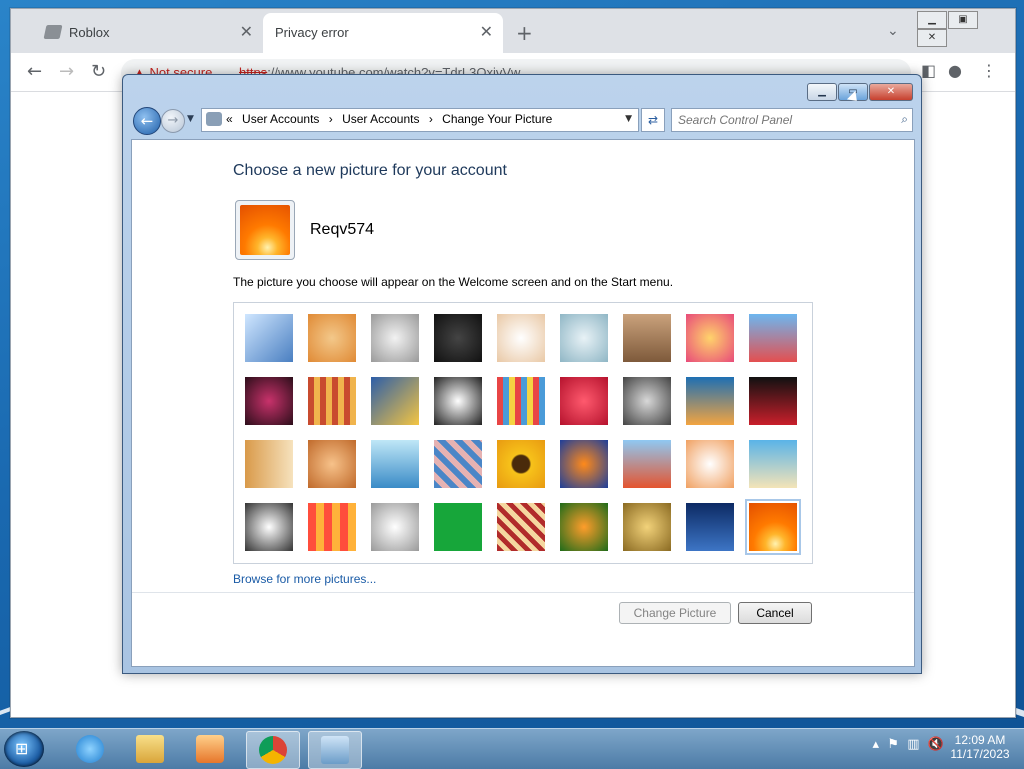 This screenshot has height=769, width=1024. What do you see at coordinates (497, 119) in the screenshot?
I see `breadcrumb-change-picture: Change Your Picture` at bounding box center [497, 119].